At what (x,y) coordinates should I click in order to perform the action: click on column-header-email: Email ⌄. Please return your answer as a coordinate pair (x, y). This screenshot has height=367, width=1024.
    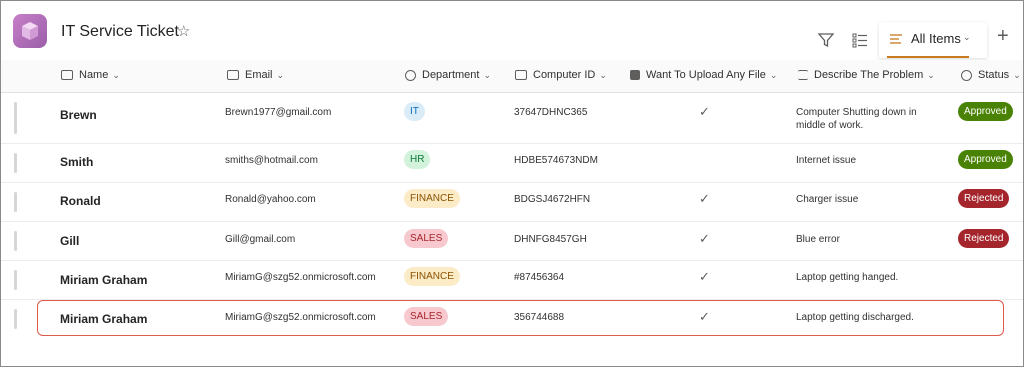
    Looking at the image, I should click on (255, 75).